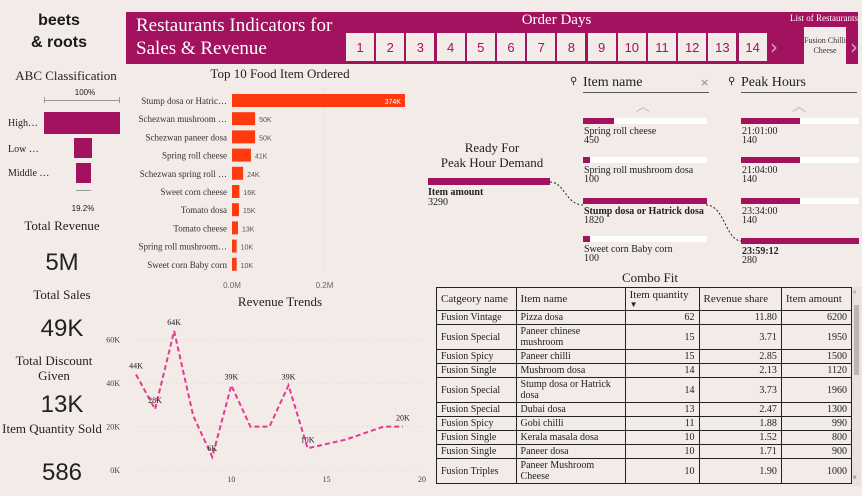 This screenshot has height=496, width=862. Describe the element at coordinates (662, 299) in the screenshot. I see `column-header: Item quantity ▼` at that location.